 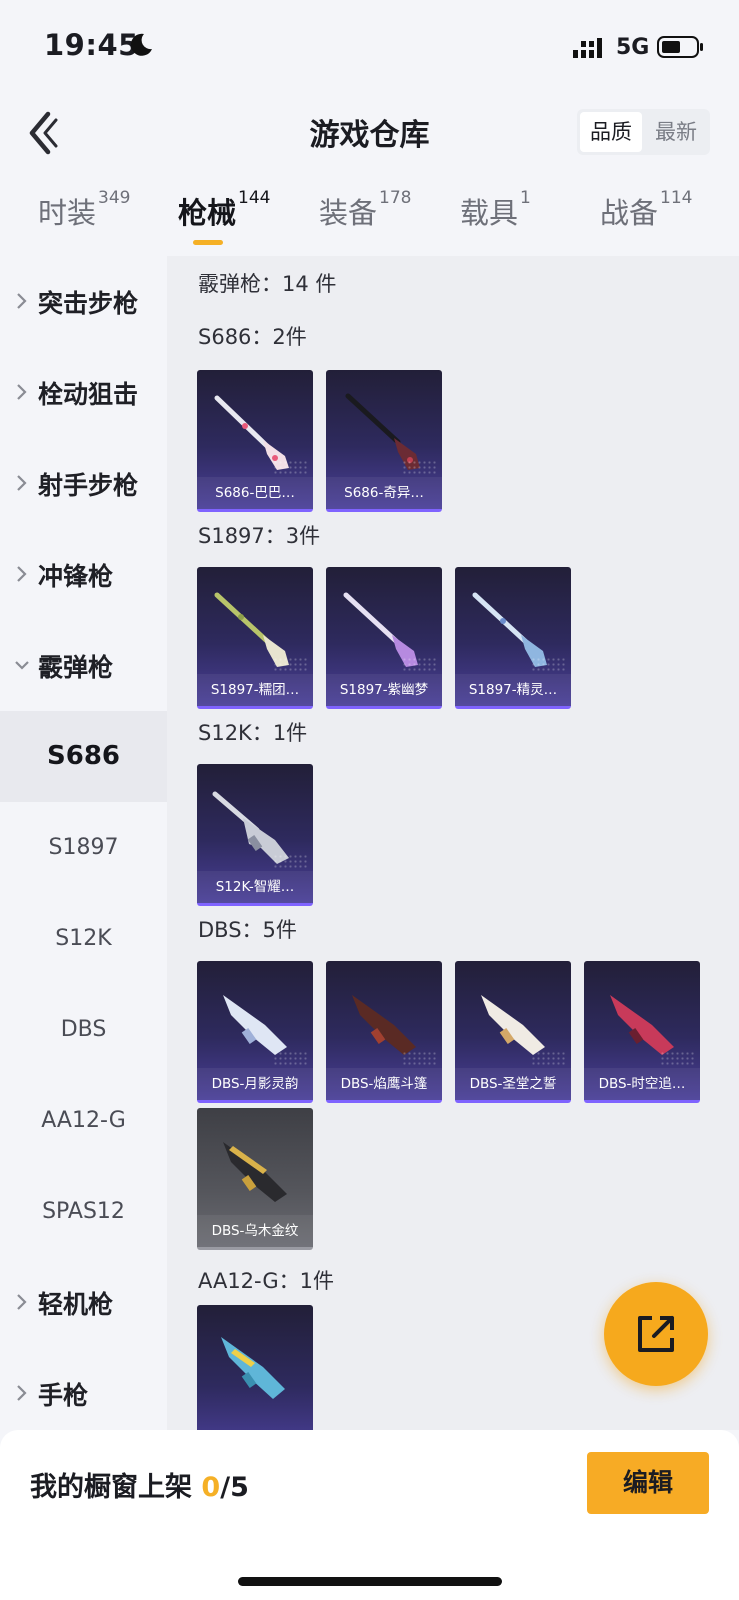 I want to click on sidebar-item-label: 轻机枪, so click(x=76, y=1304).